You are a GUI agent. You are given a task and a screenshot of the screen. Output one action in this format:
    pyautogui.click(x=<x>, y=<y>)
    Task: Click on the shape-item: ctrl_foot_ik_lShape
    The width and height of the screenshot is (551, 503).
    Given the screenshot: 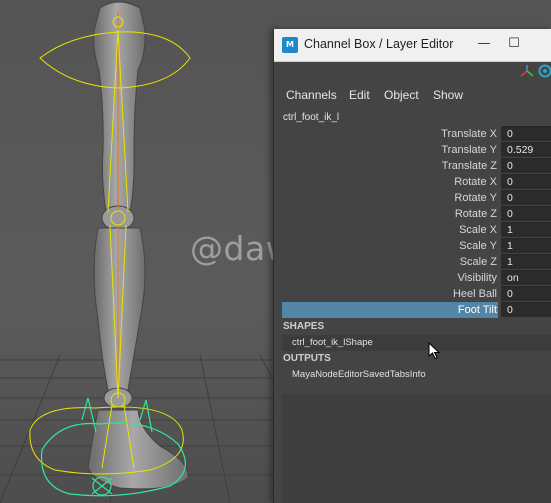 What is the action you would take?
    pyautogui.click(x=416, y=343)
    